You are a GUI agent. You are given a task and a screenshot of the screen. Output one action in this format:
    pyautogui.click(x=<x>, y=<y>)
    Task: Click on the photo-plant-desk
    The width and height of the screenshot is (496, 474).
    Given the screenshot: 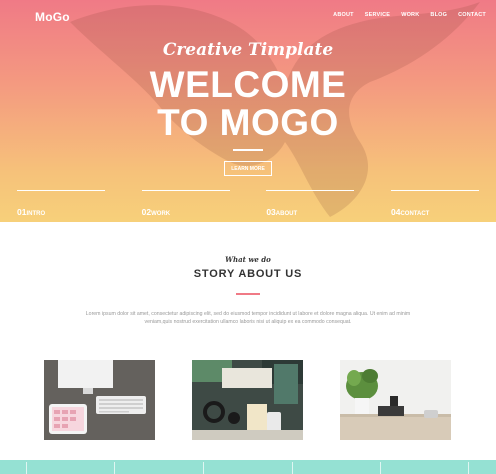 What is the action you would take?
    pyautogui.click(x=395, y=400)
    